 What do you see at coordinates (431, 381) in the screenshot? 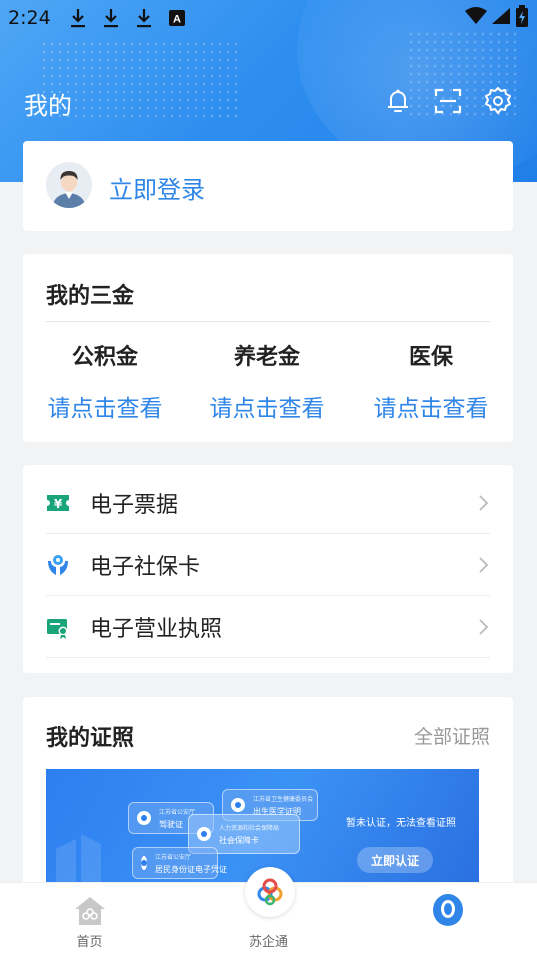
I see `fund-medical: 医保 请点击查看` at bounding box center [431, 381].